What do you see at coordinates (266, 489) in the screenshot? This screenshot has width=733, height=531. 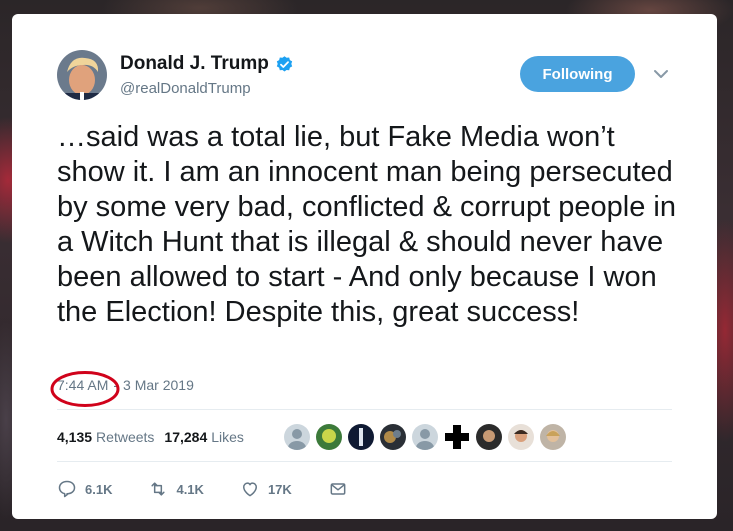 I see `like-button: 17K` at bounding box center [266, 489].